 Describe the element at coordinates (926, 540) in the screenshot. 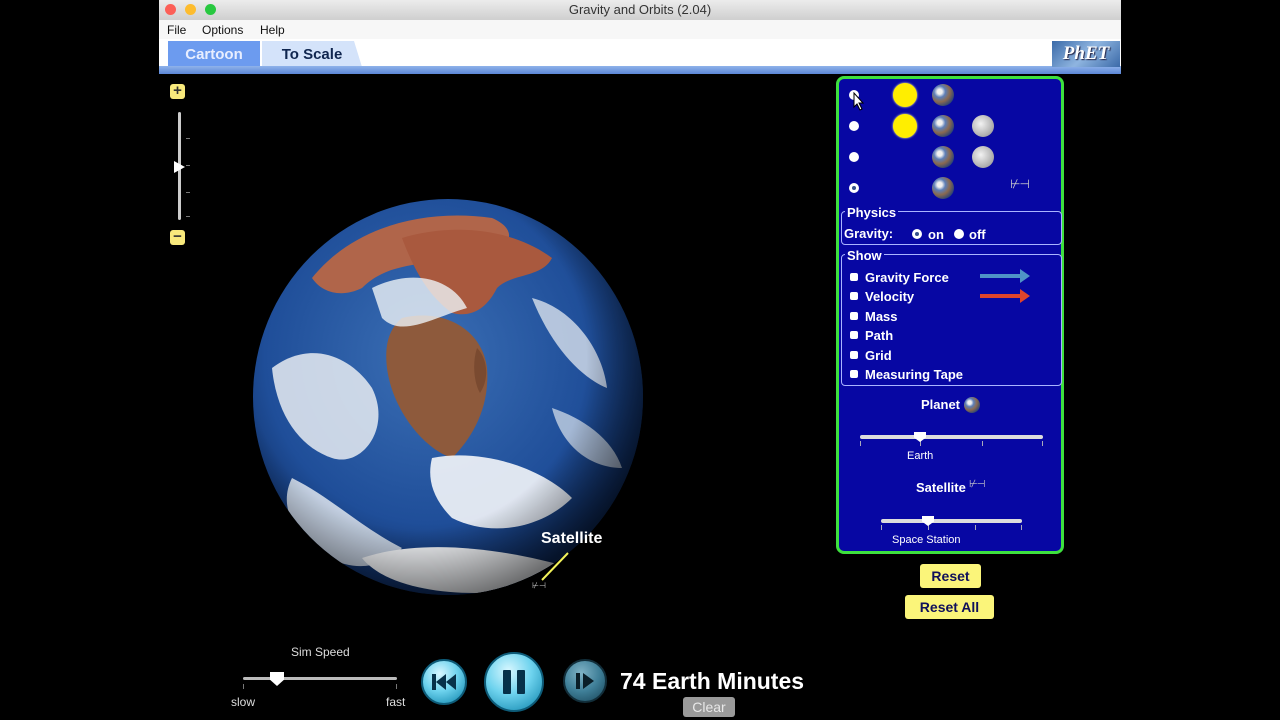

I see `satellite-value-label: Space Station` at that location.